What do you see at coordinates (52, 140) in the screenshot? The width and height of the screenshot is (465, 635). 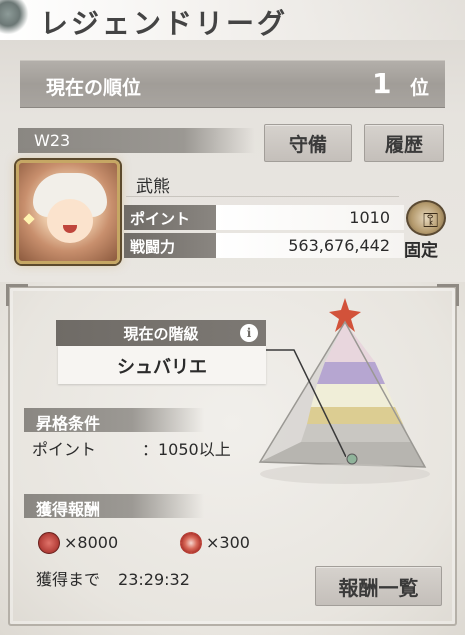 I see `week-label: W23` at bounding box center [52, 140].